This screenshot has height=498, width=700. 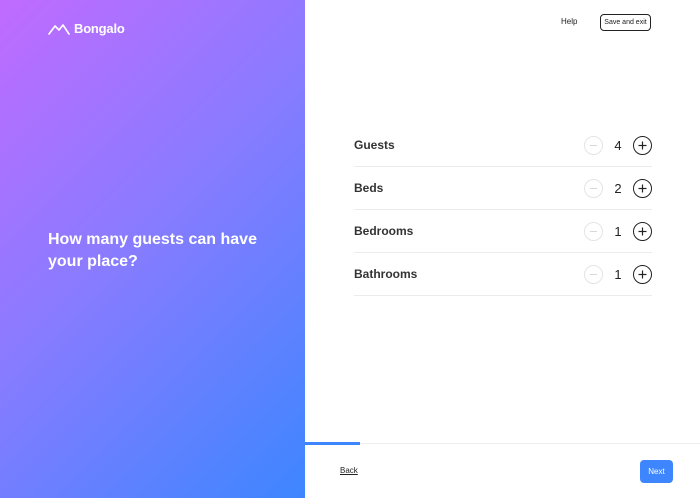 I want to click on footer-divider, so click(x=502, y=443).